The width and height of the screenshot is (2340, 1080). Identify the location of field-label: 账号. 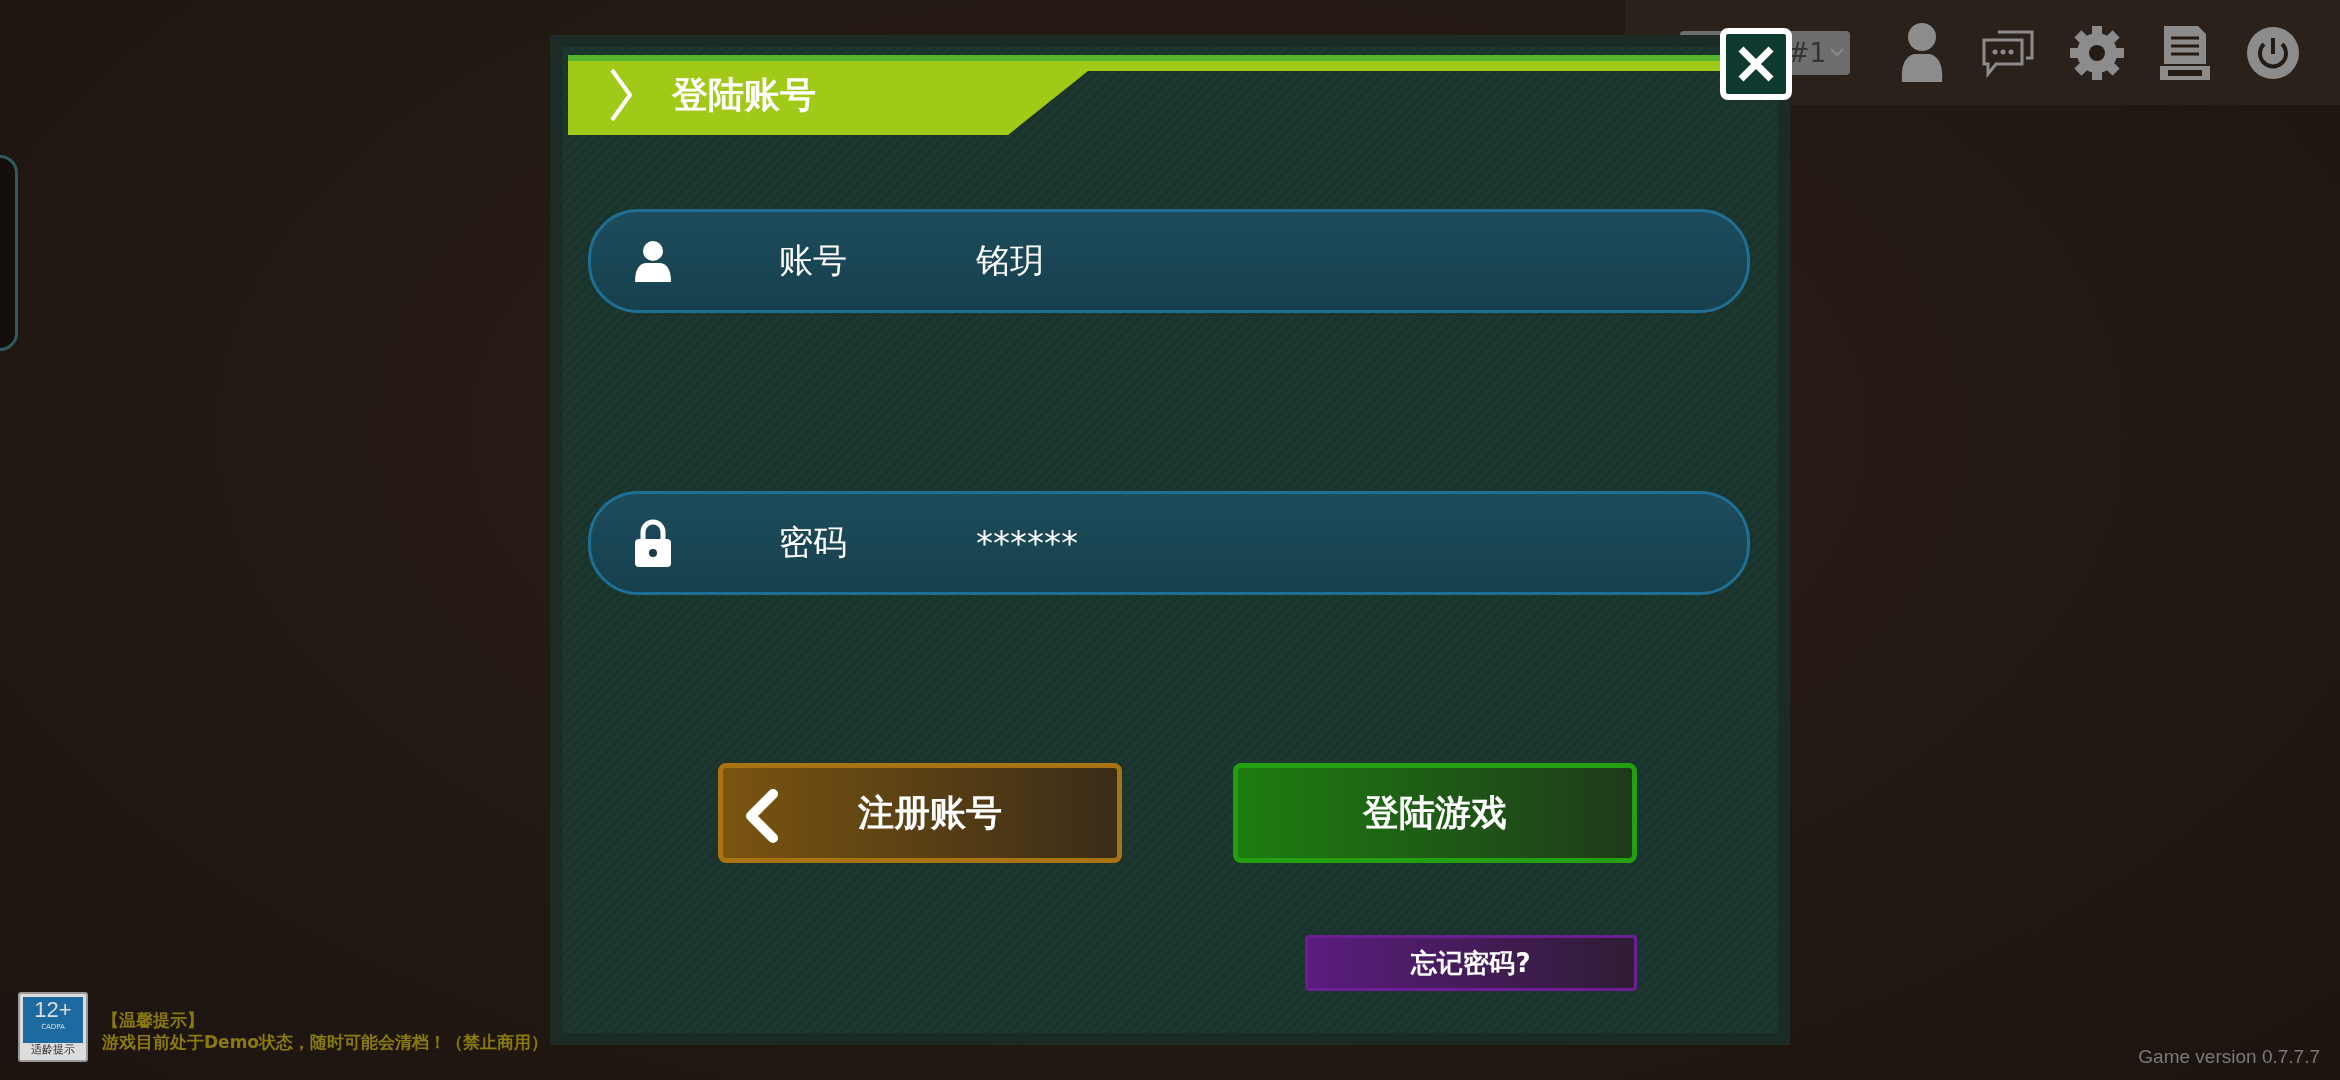
(813, 260).